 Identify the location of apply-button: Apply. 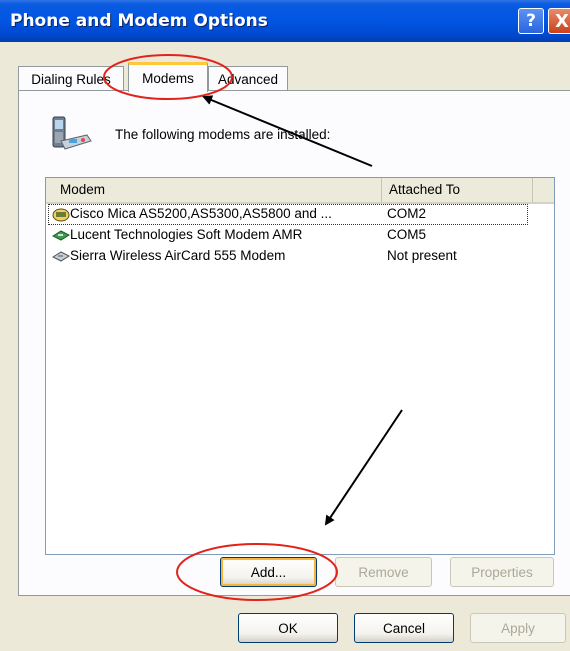
(518, 628).